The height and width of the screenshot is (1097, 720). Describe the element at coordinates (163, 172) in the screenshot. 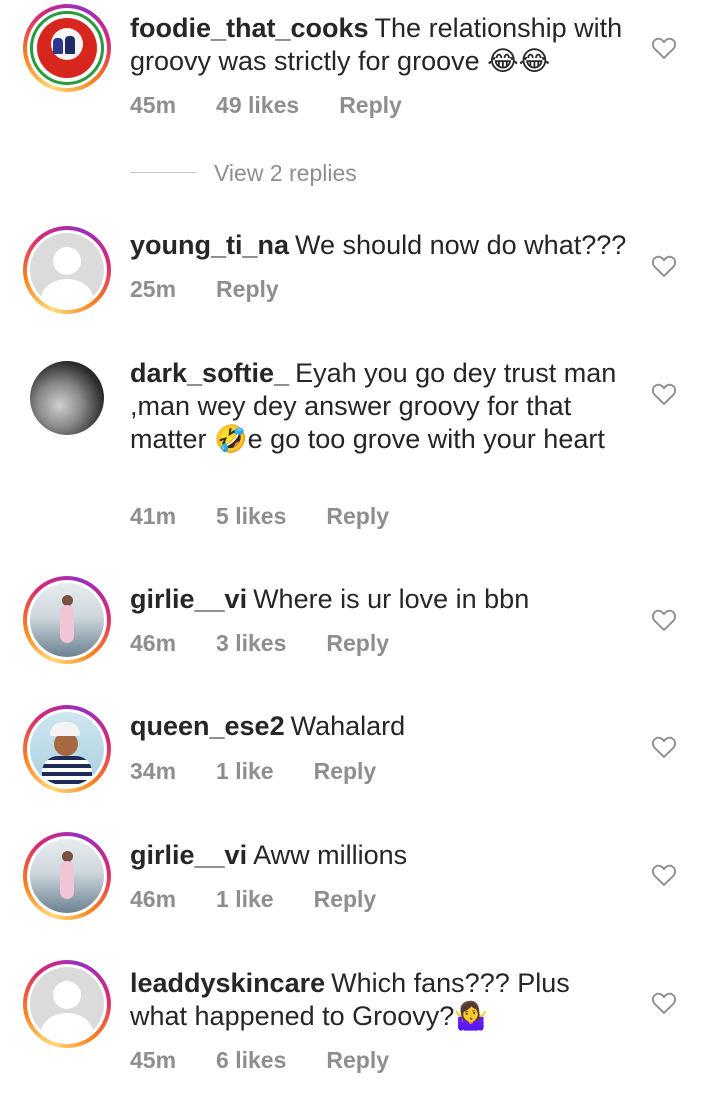

I see `replies-divider` at that location.